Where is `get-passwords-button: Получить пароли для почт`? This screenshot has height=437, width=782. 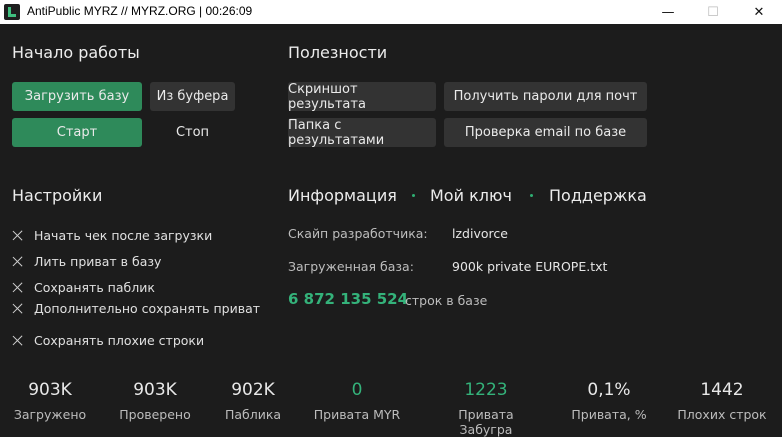 get-passwords-button: Получить пароли для почт is located at coordinates (545, 96).